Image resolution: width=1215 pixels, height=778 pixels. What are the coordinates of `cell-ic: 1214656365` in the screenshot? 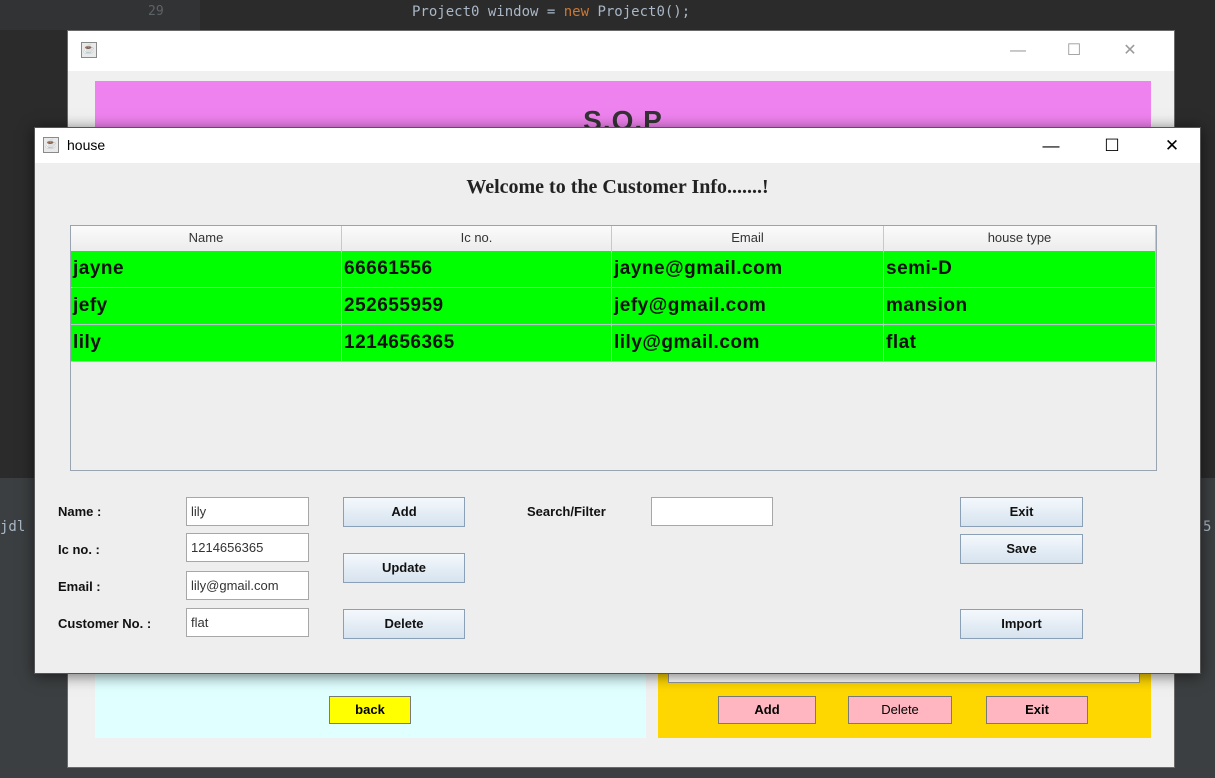 It's located at (477, 343).